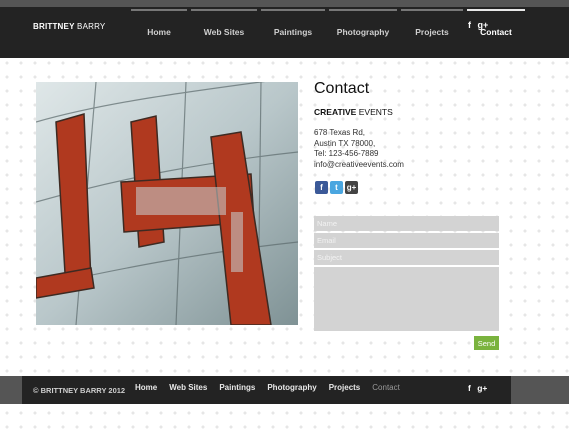 Image resolution: width=569 pixels, height=434 pixels. What do you see at coordinates (342, 88) in the screenshot?
I see `page-title: Contact` at bounding box center [342, 88].